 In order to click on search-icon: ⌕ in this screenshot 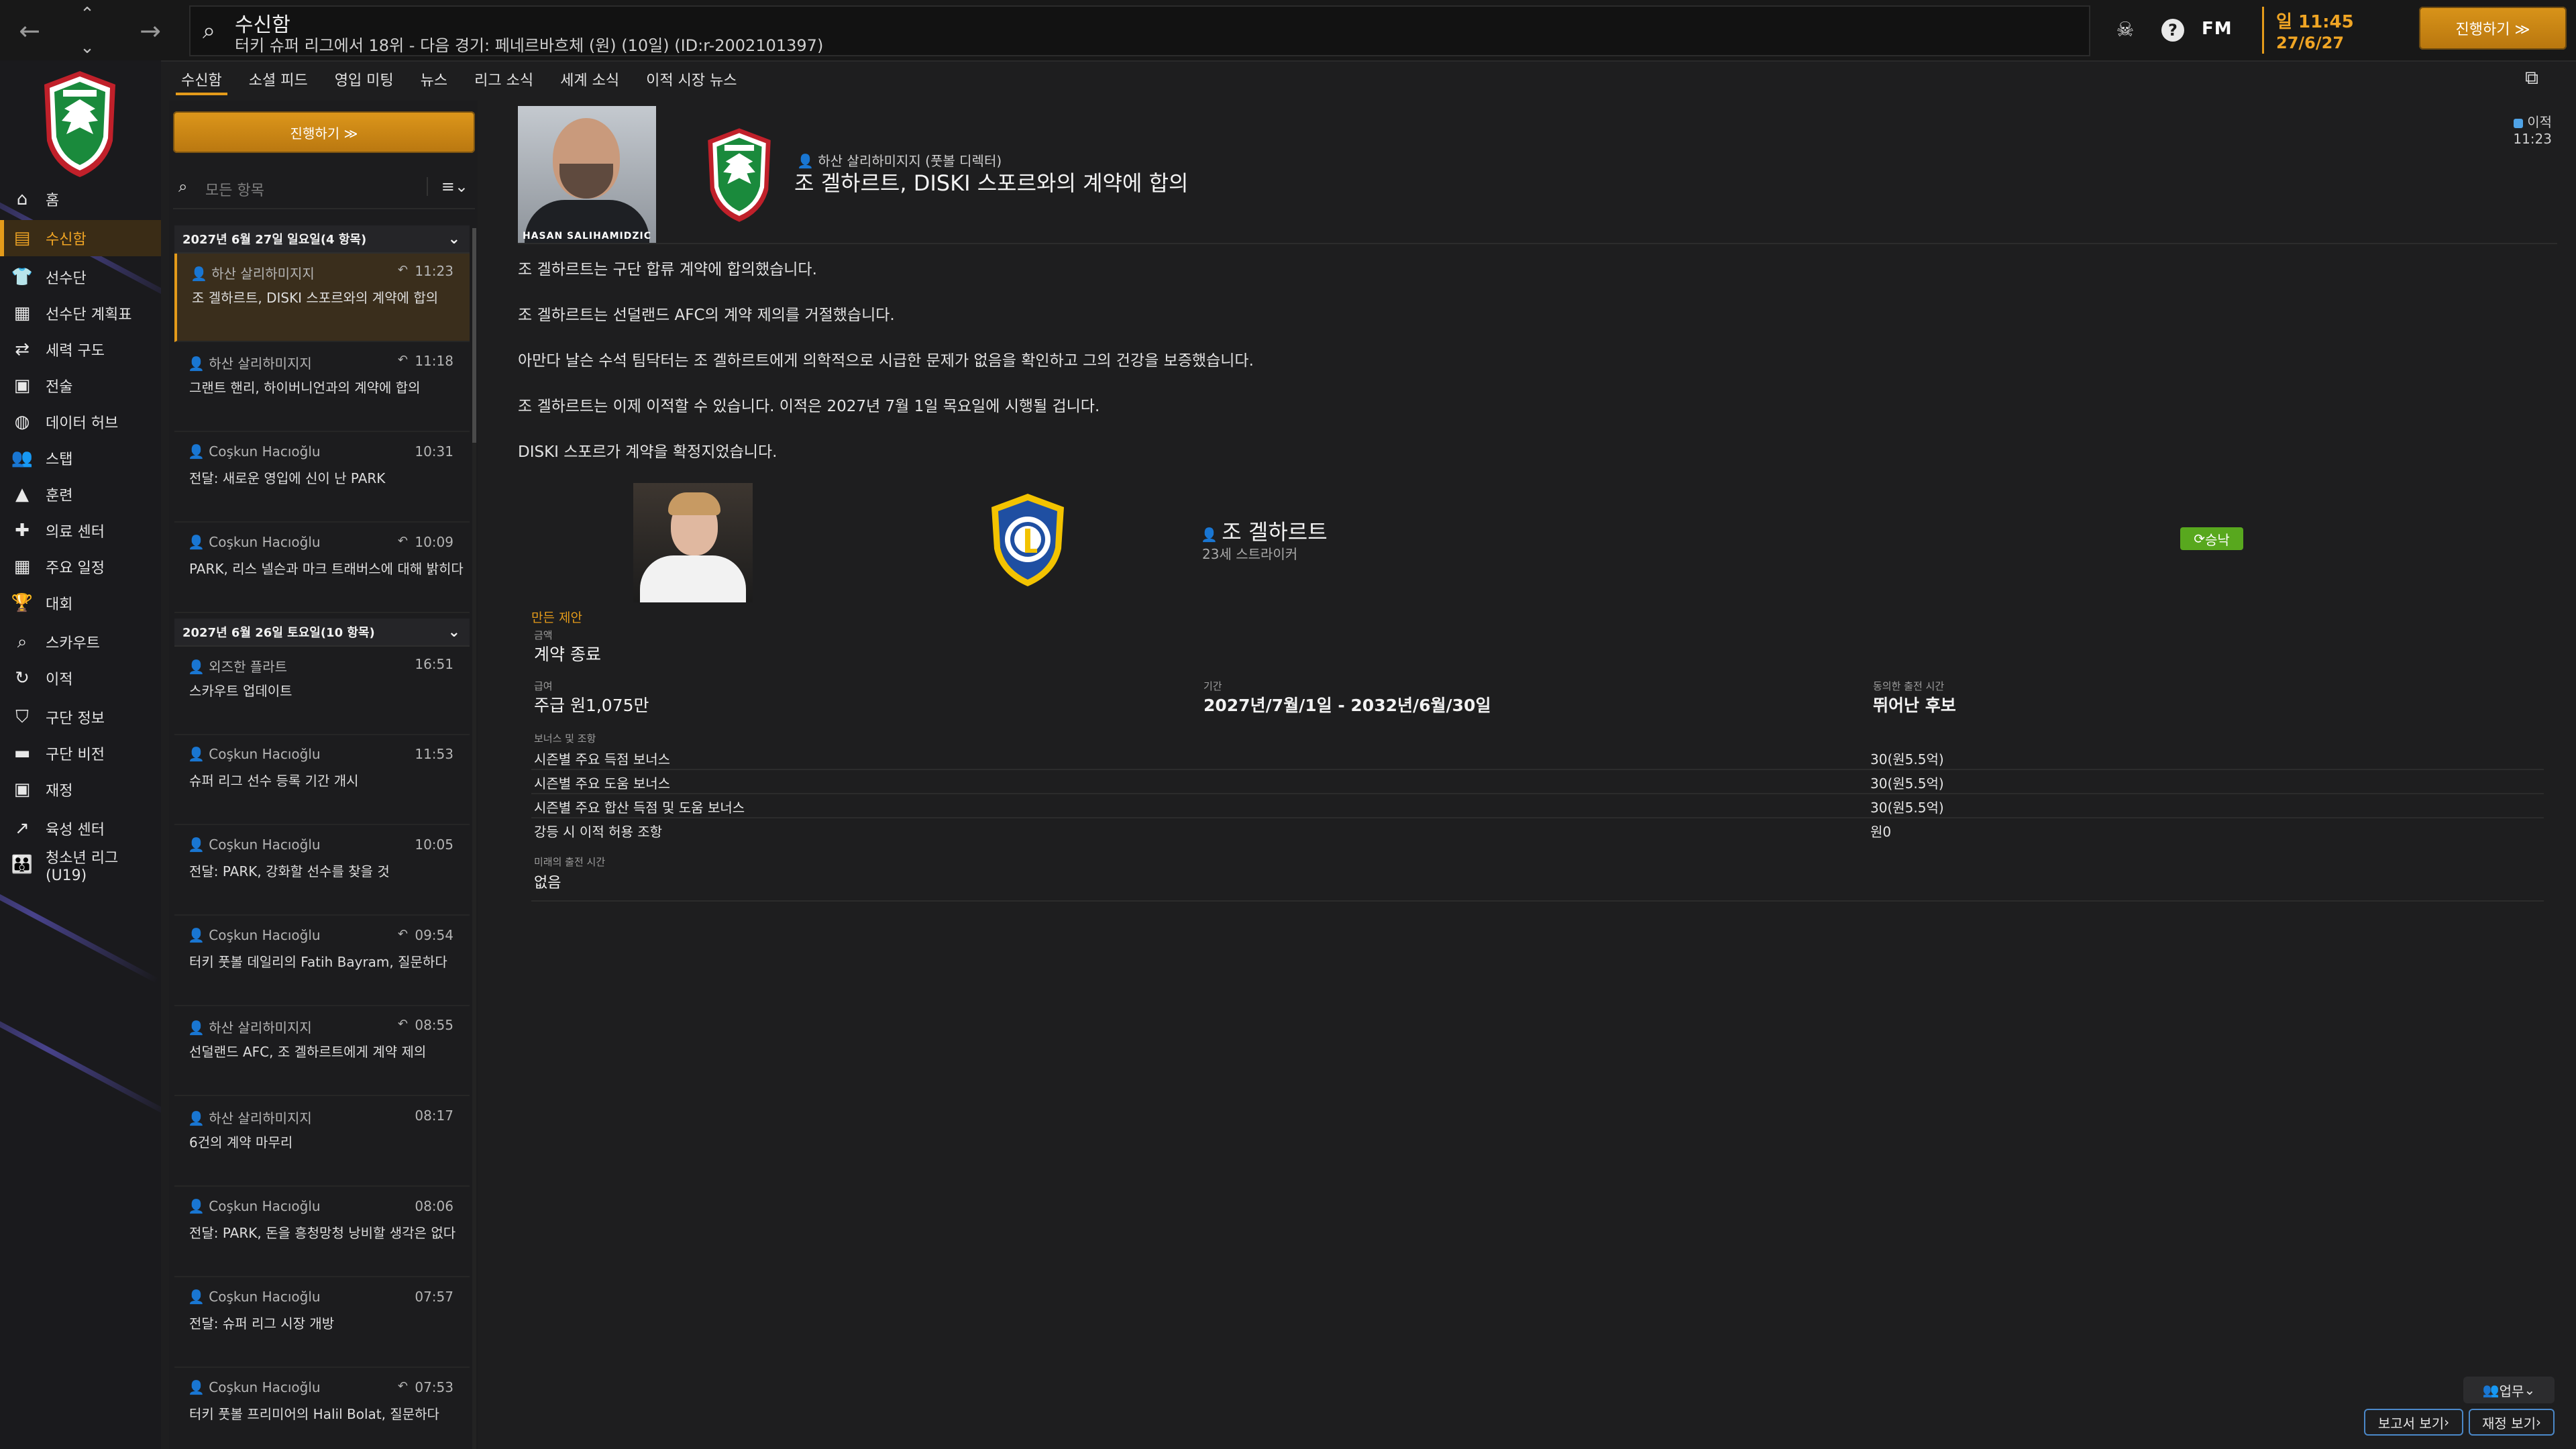, I will do `click(209, 30)`.